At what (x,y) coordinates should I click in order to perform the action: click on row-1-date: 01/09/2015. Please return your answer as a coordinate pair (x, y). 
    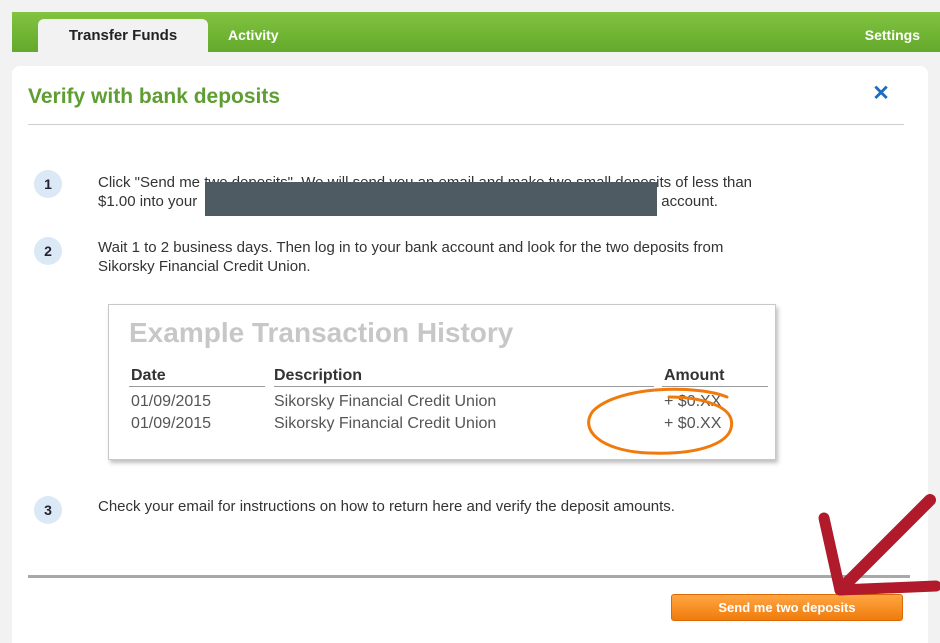
    Looking at the image, I should click on (171, 401).